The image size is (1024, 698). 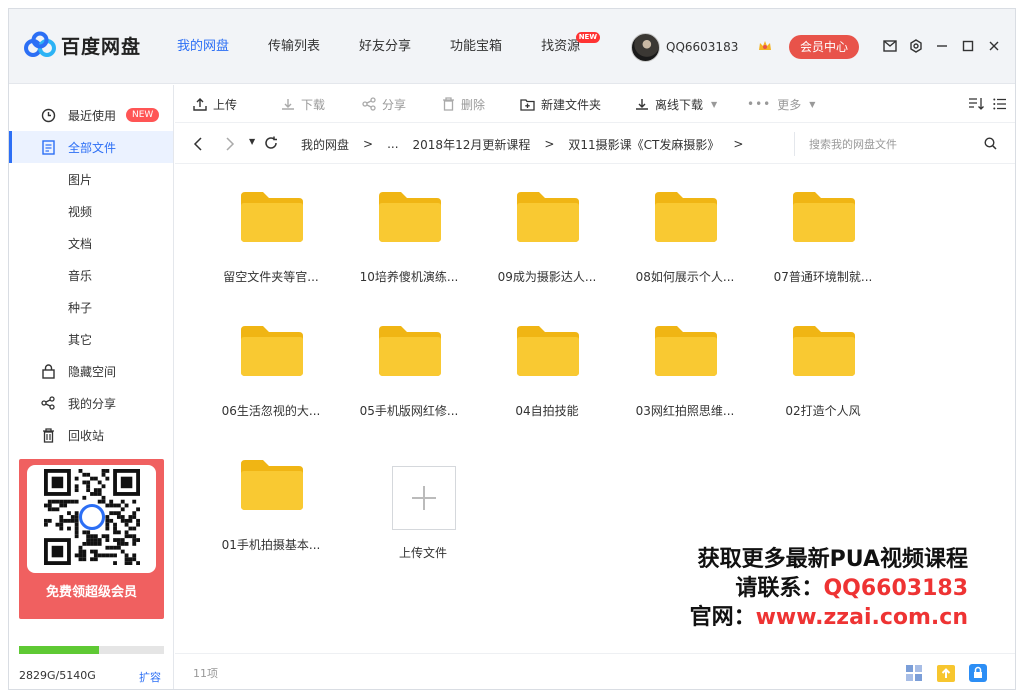 I want to click on file-icon, so click(x=48, y=147).